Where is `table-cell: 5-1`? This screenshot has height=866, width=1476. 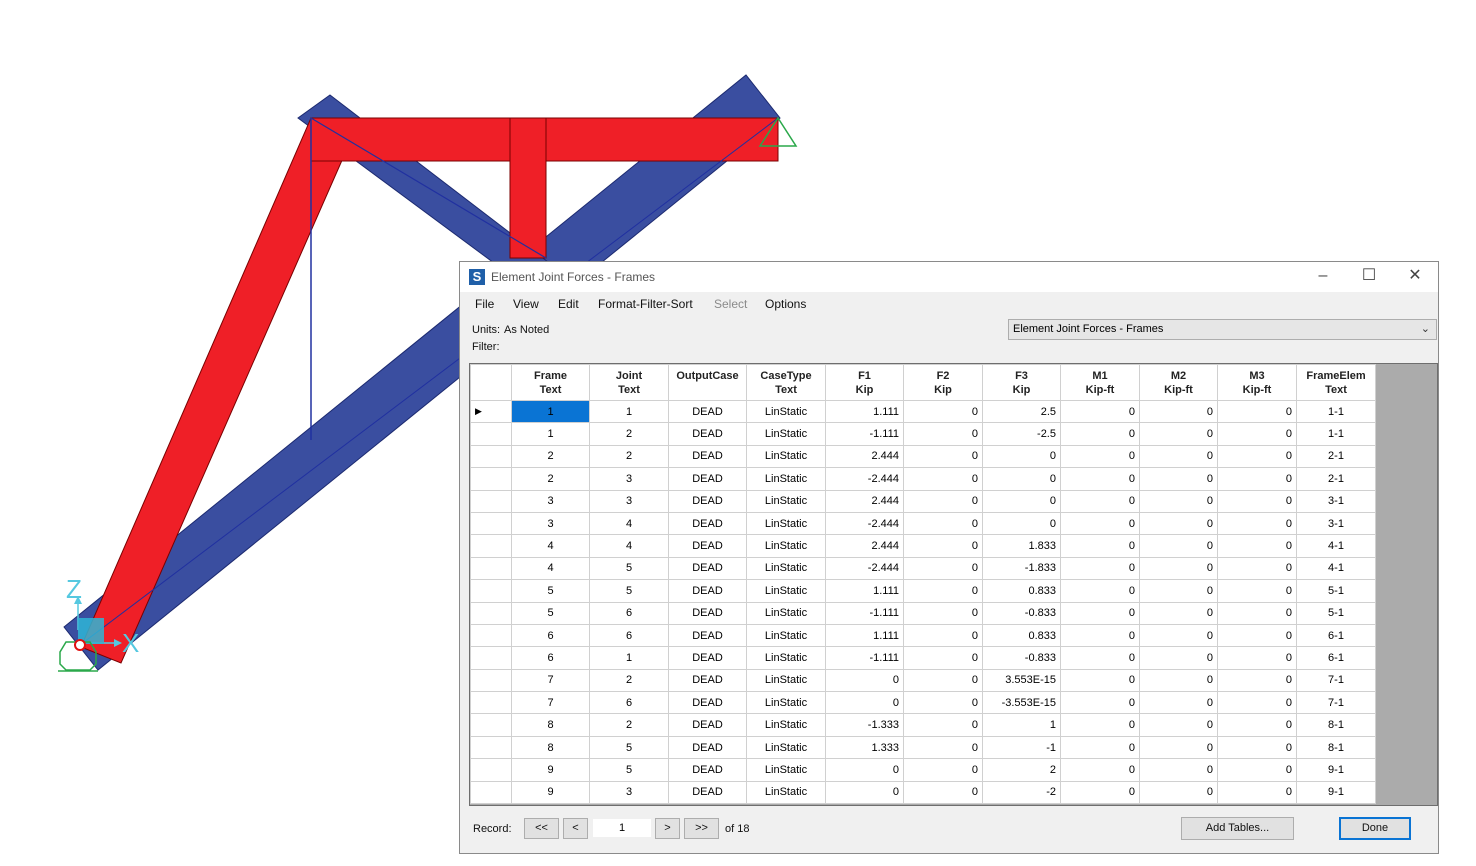
table-cell: 5-1 is located at coordinates (1336, 591).